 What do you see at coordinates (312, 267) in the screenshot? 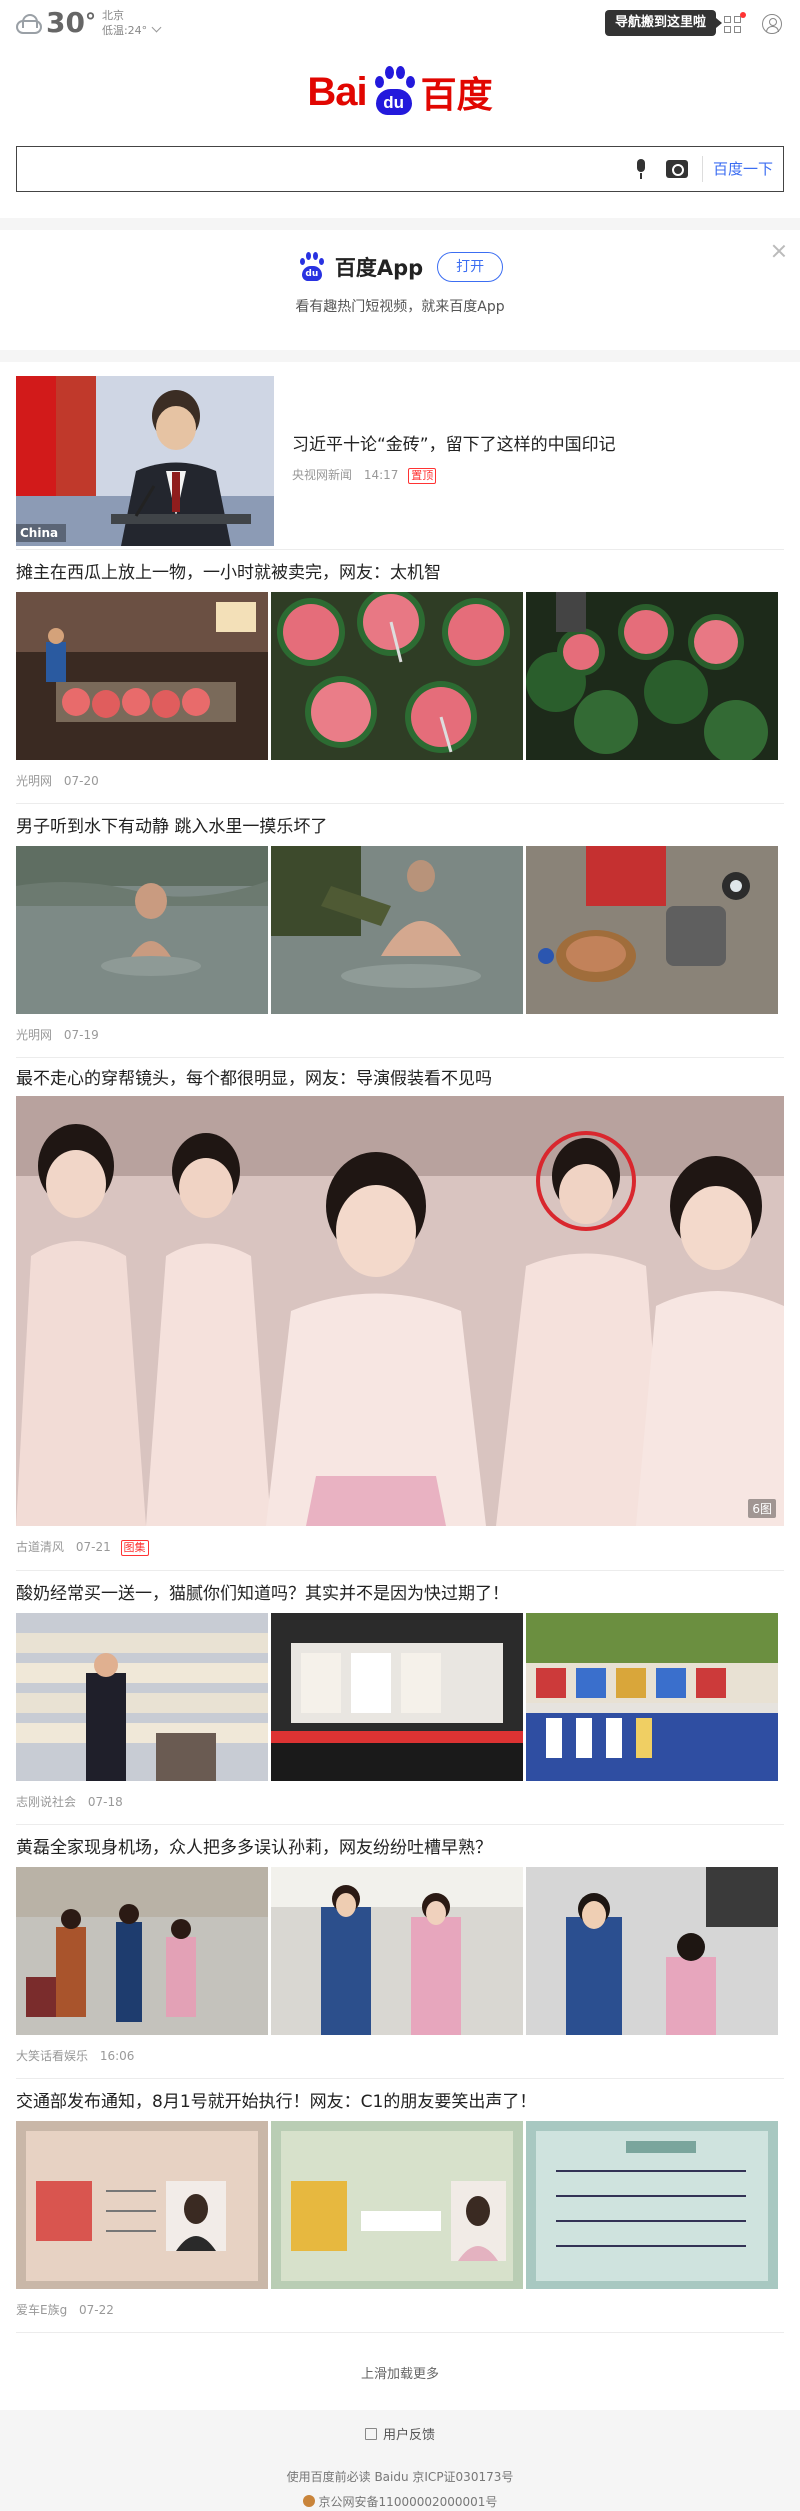
I see `baidu-app-logo-icon: du` at bounding box center [312, 267].